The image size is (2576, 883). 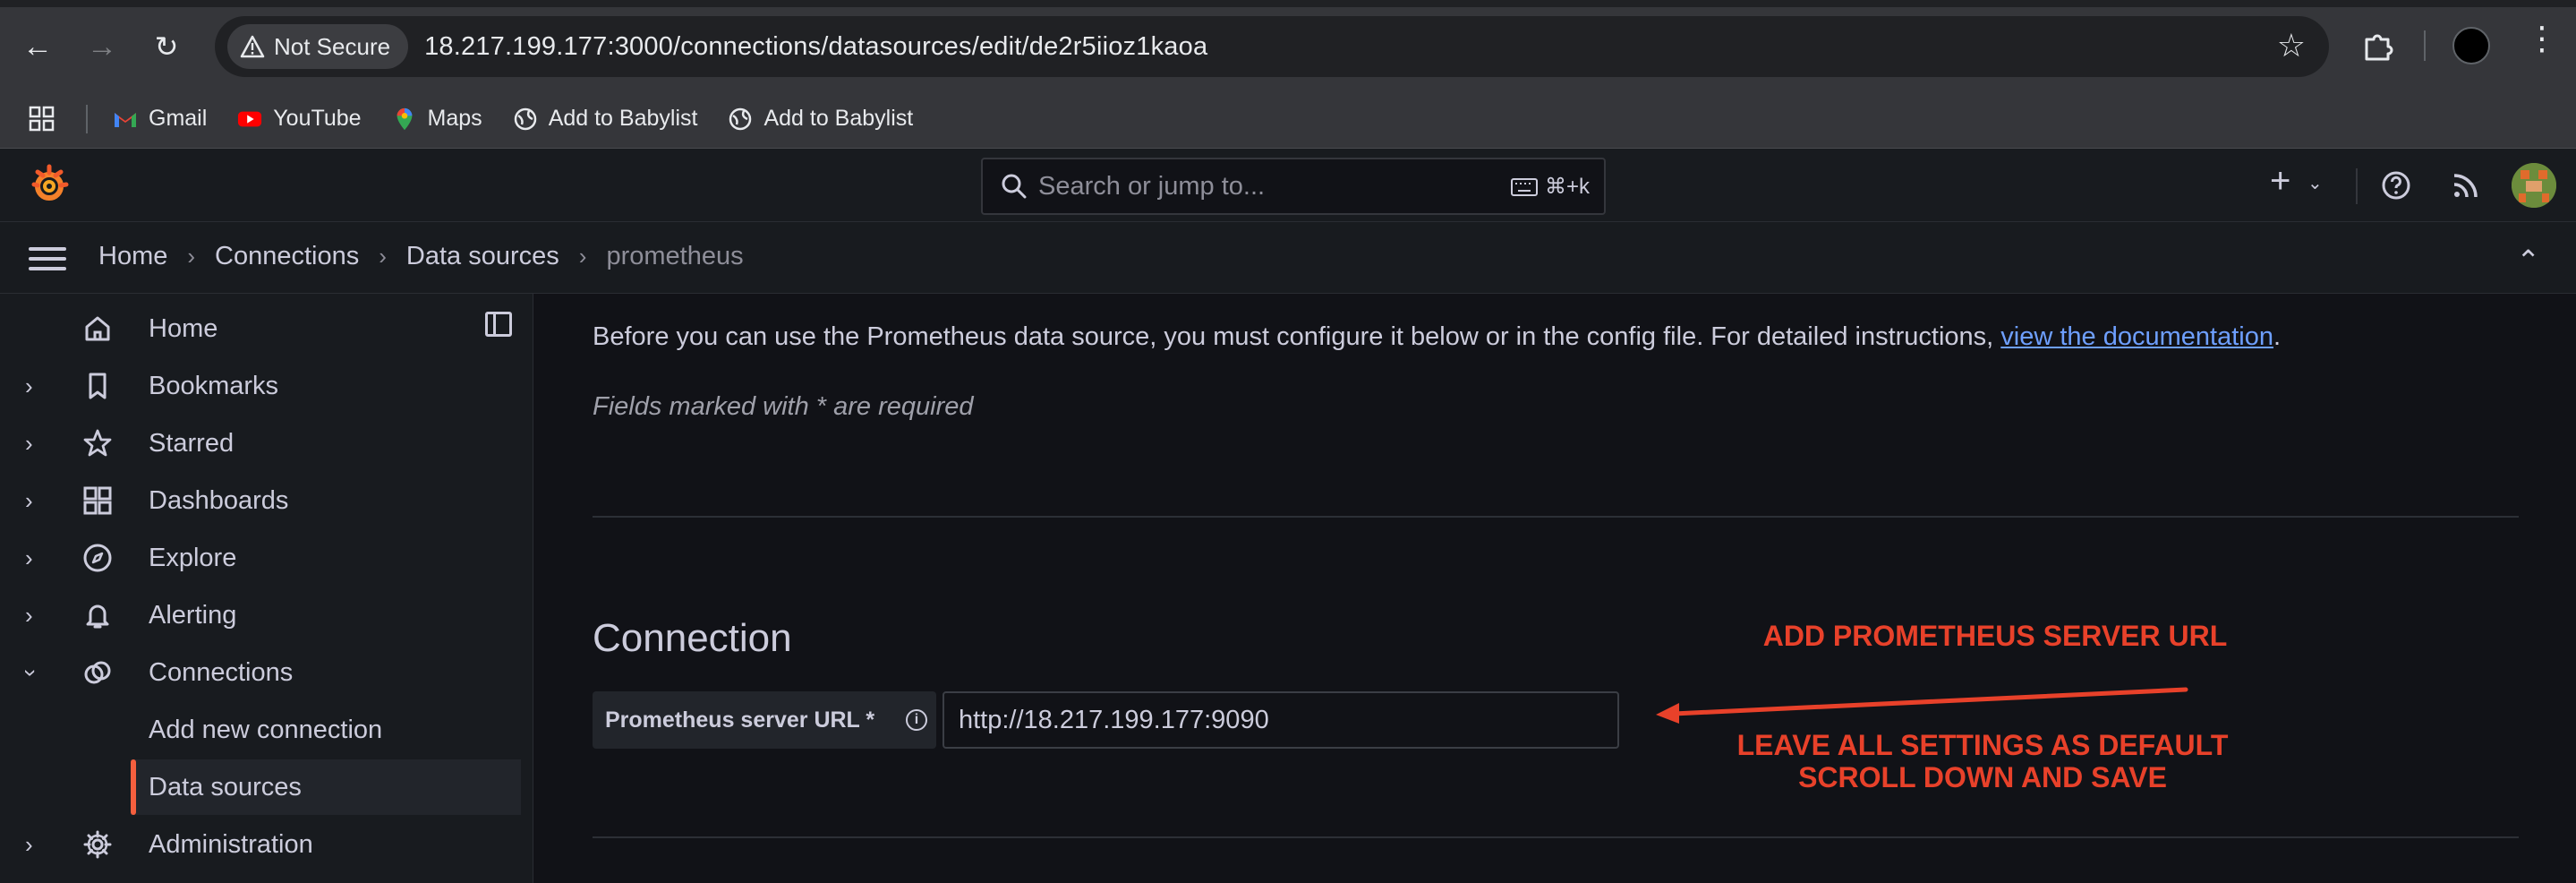 I want to click on sidebar-item-alerting: › Alerting, so click(x=266, y=615).